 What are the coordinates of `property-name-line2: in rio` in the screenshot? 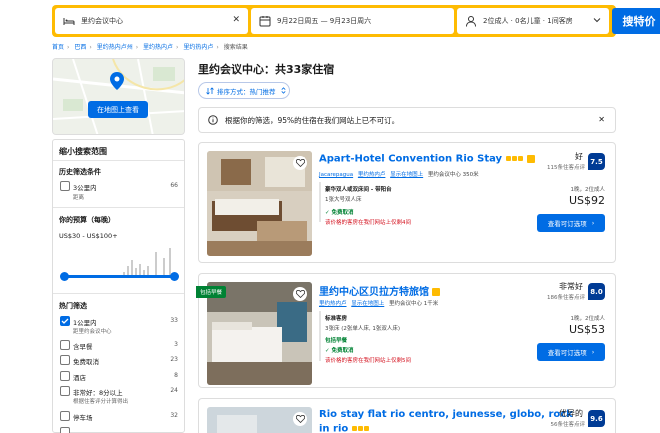 It's located at (344, 428).